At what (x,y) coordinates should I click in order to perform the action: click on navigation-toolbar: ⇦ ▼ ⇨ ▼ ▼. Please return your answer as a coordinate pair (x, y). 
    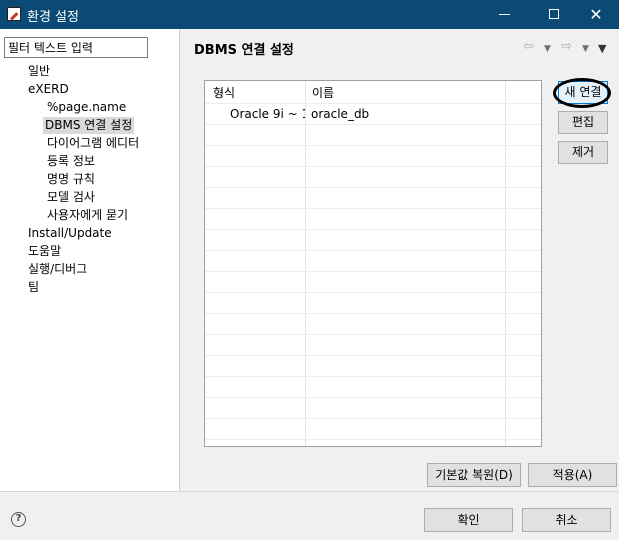
    Looking at the image, I should click on (569, 47).